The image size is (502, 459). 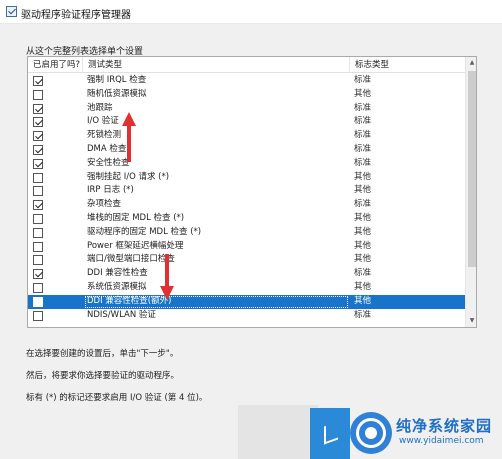 I want to click on test-type-label: 随机低资源模拟, so click(x=117, y=93).